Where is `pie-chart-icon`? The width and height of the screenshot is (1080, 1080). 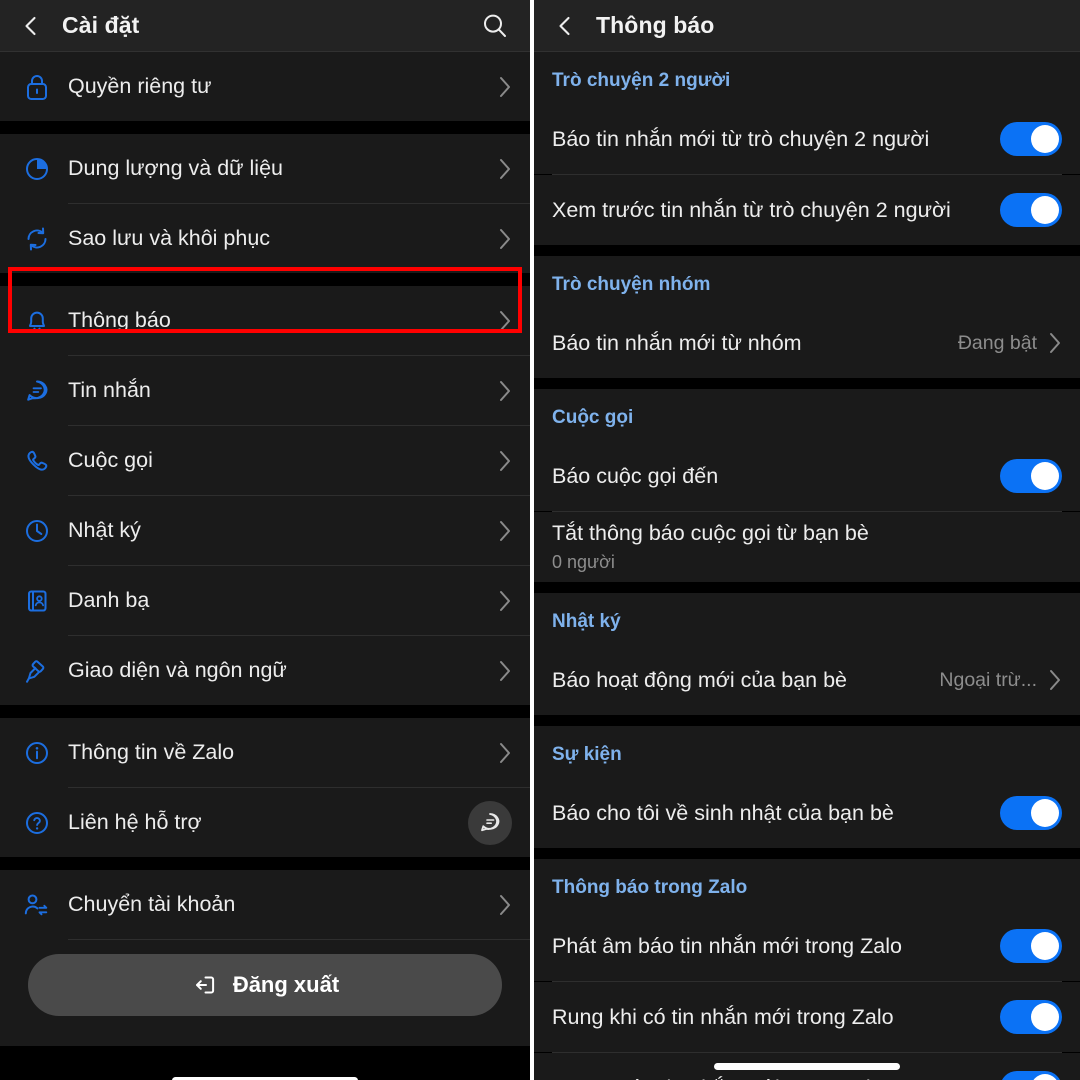 pie-chart-icon is located at coordinates (37, 169).